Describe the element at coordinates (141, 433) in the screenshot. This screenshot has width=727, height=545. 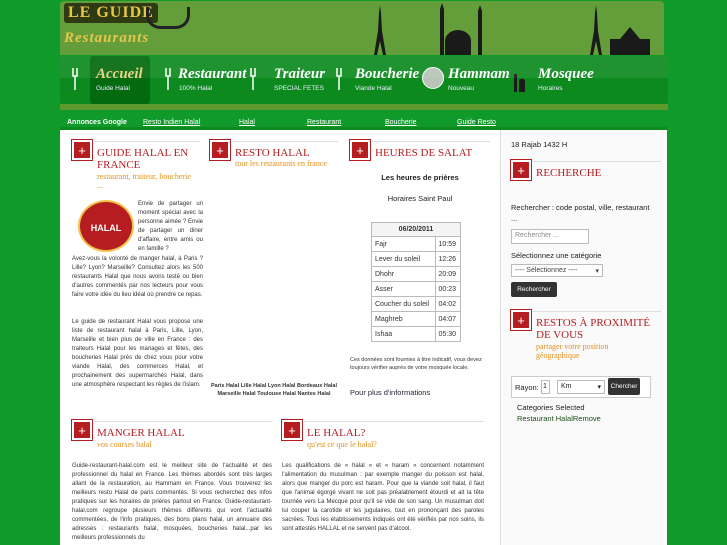
I see `block-title: MANGER HALAL` at that location.